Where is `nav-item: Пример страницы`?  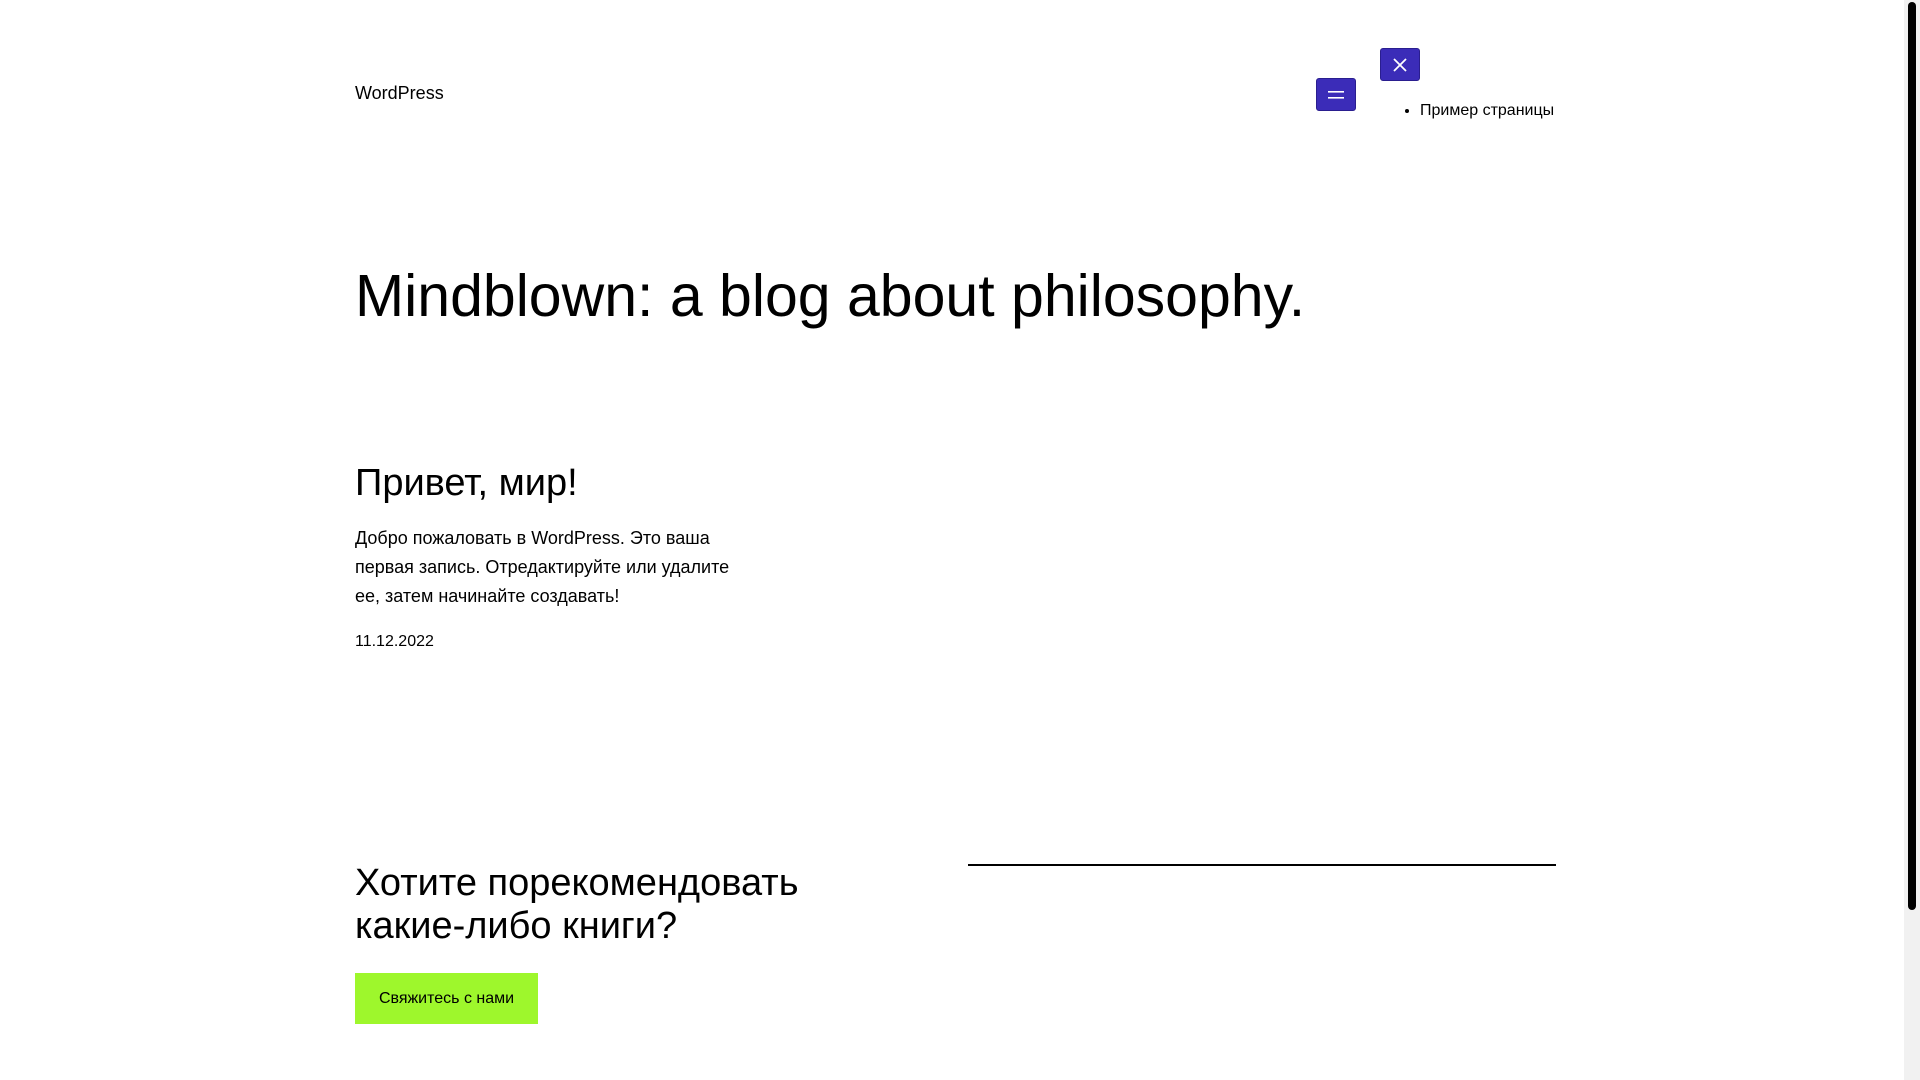 nav-item: Пример страницы is located at coordinates (1487, 111).